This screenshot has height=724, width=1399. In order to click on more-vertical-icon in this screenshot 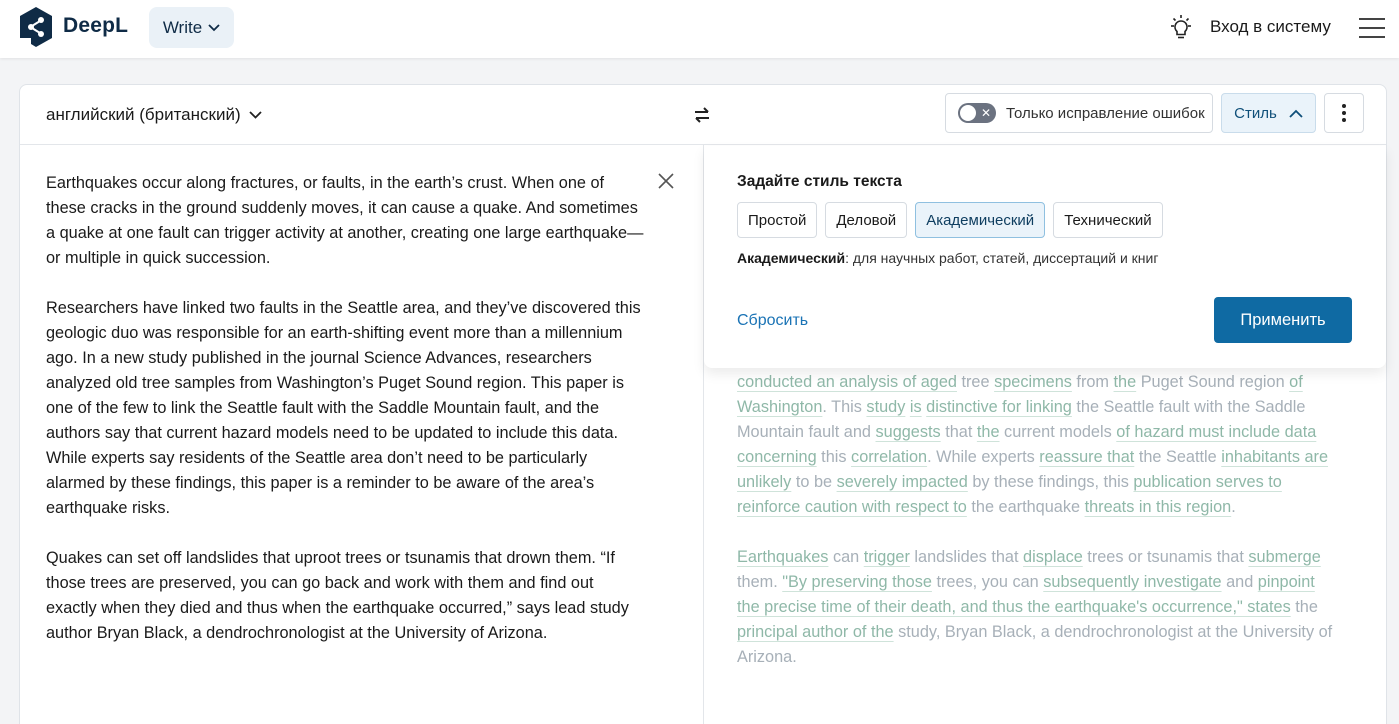, I will do `click(1344, 113)`.